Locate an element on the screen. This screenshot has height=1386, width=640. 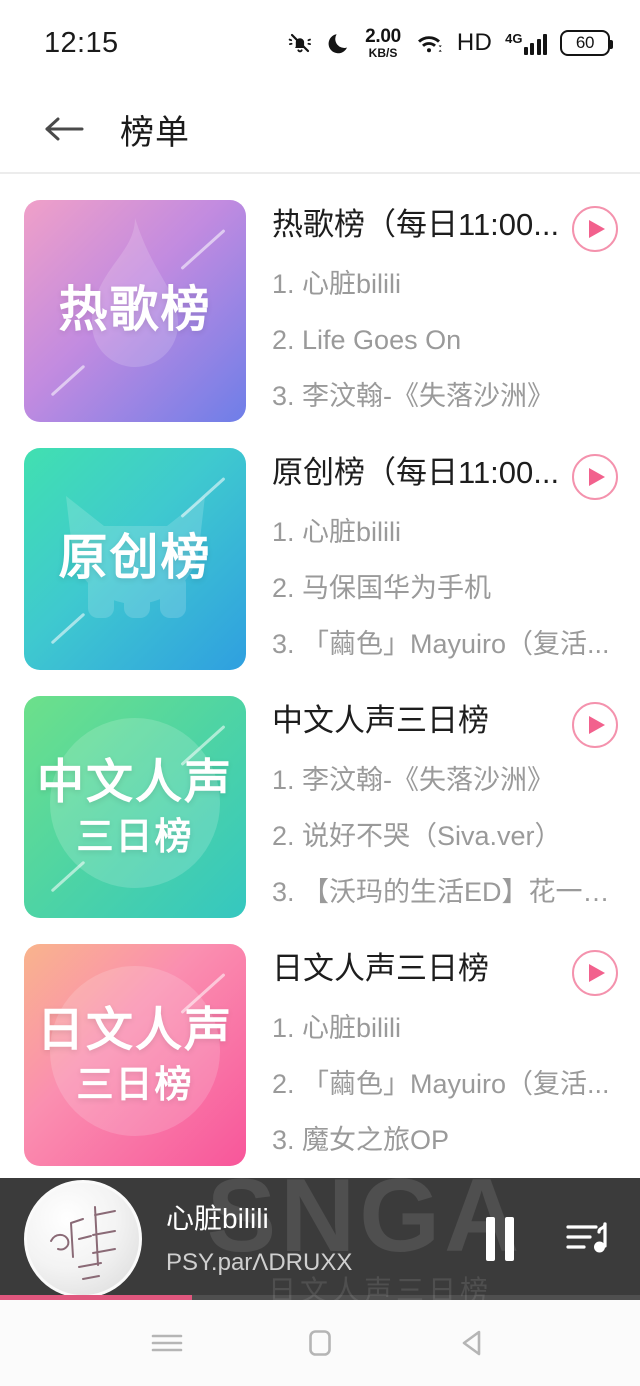
list-item: 2. Life Goes On is located at coordinates (445, 341).